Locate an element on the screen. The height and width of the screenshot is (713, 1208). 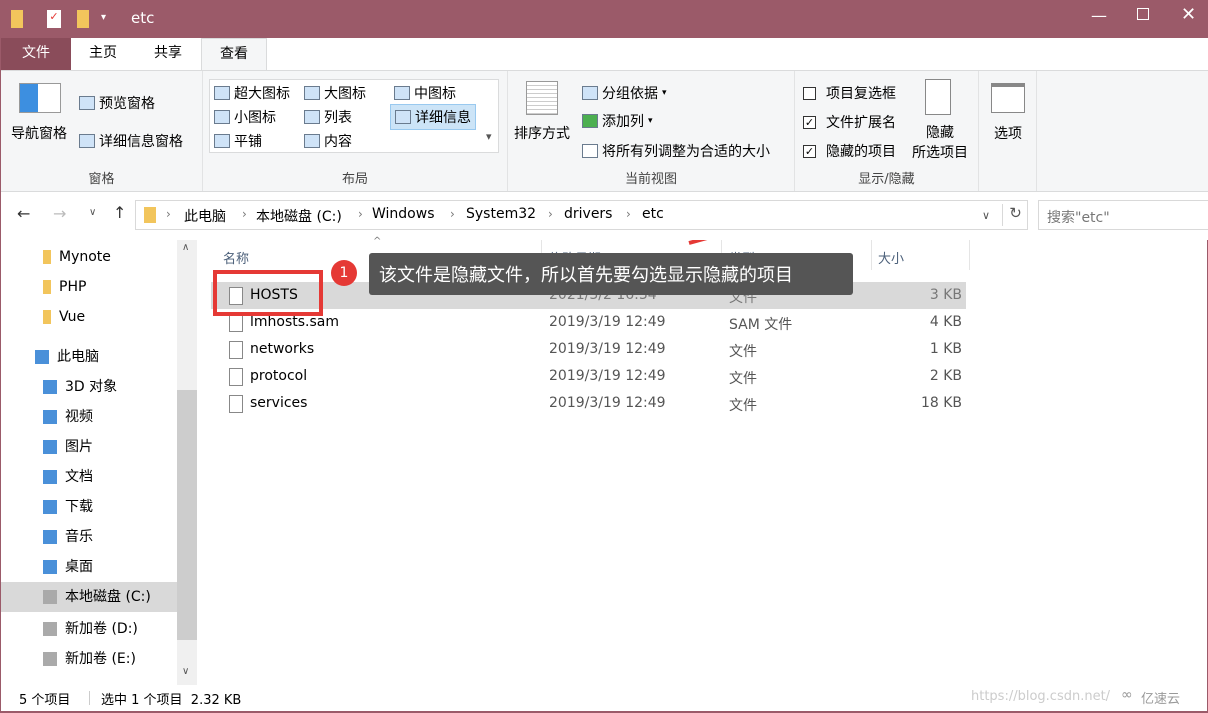
file-size: 2 KB is located at coordinates (945, 376).